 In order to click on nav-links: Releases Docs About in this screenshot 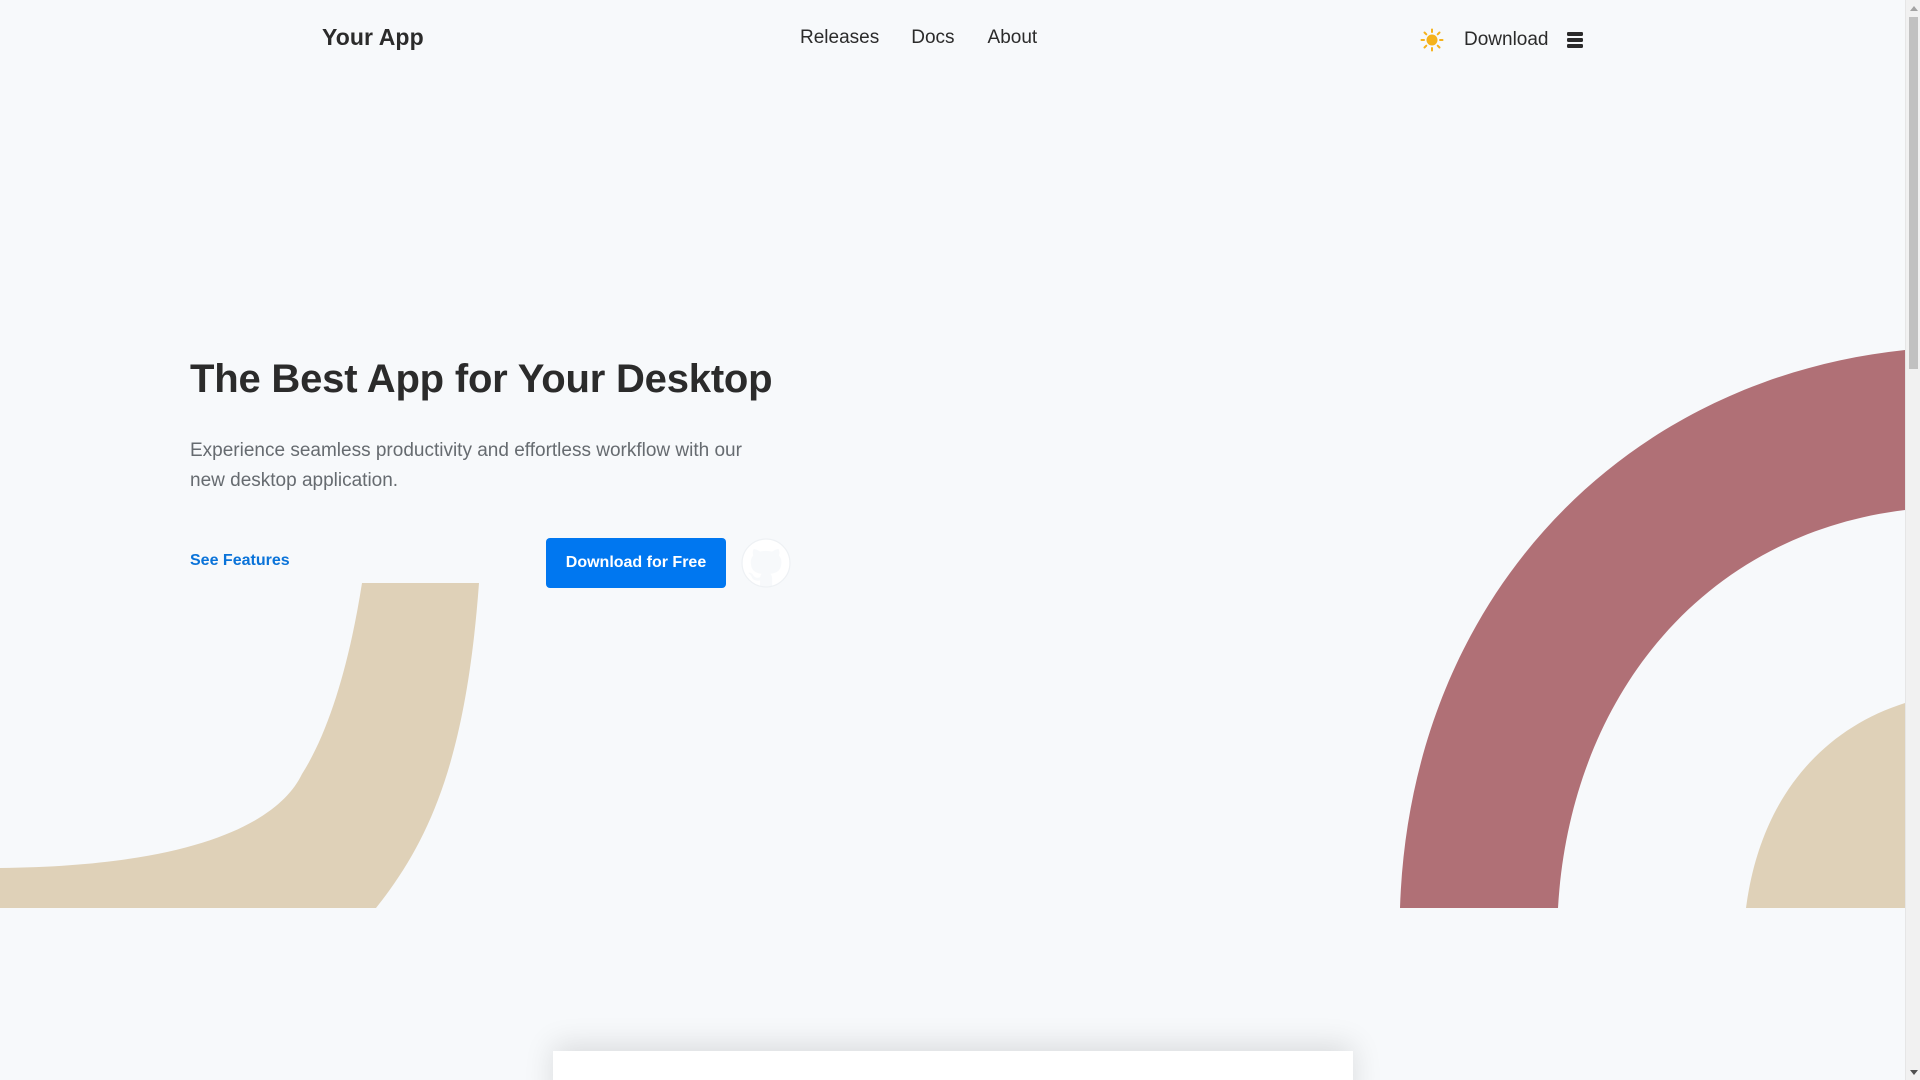, I will do `click(918, 38)`.